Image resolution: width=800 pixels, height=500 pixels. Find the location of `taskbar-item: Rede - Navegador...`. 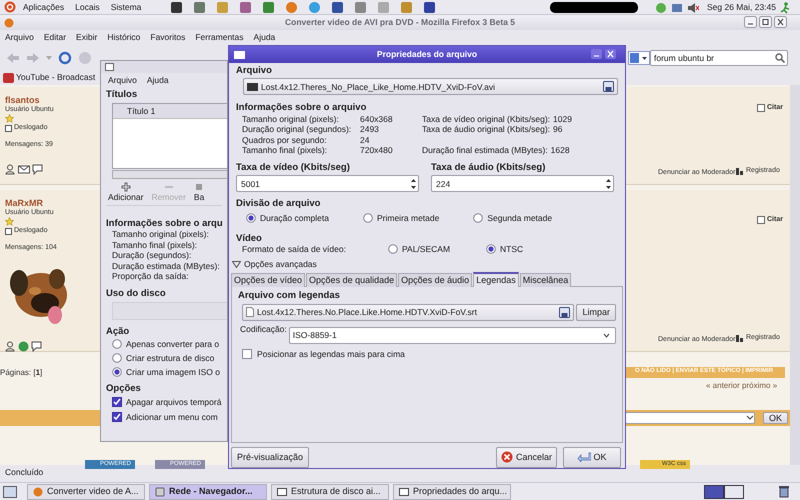

taskbar-item: Rede - Navegador... is located at coordinates (208, 492).